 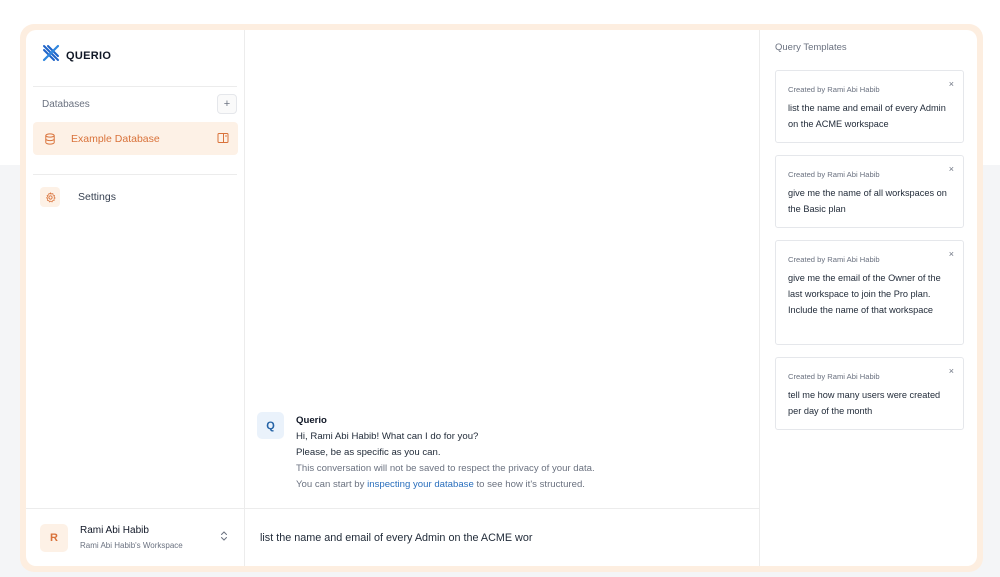 I want to click on plus-icon: +, so click(x=227, y=104).